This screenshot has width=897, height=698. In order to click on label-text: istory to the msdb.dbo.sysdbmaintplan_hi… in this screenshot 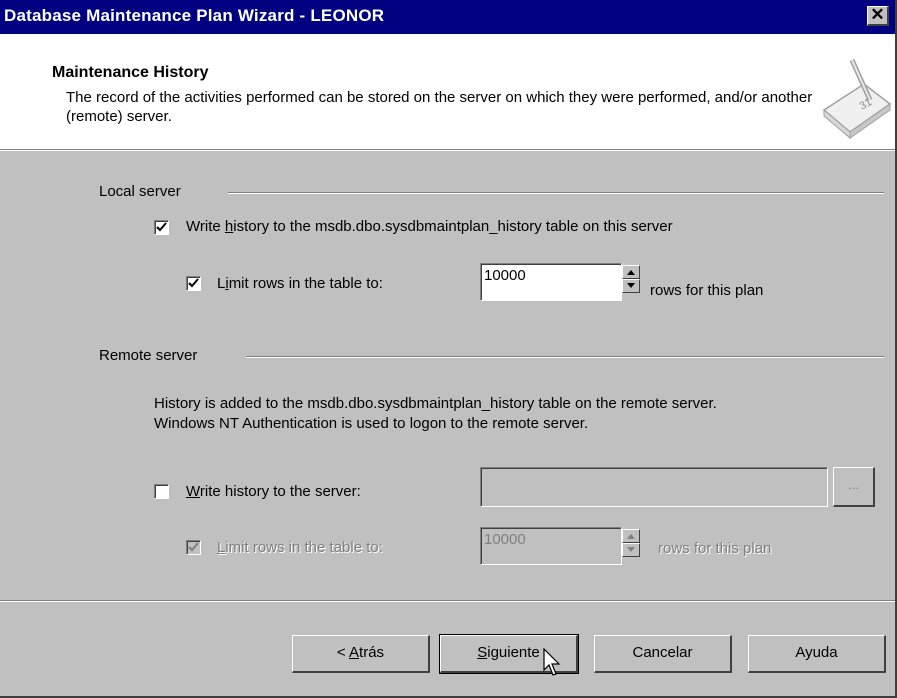, I will do `click(453, 226)`.